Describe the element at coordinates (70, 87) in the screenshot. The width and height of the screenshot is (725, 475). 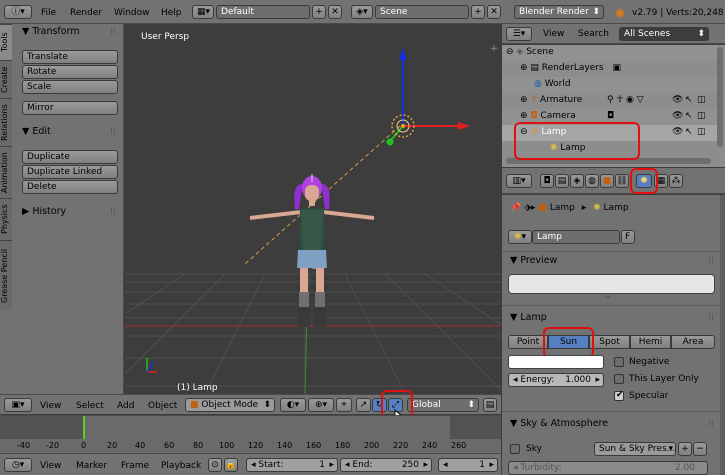
I see `scale-button: Scale` at that location.